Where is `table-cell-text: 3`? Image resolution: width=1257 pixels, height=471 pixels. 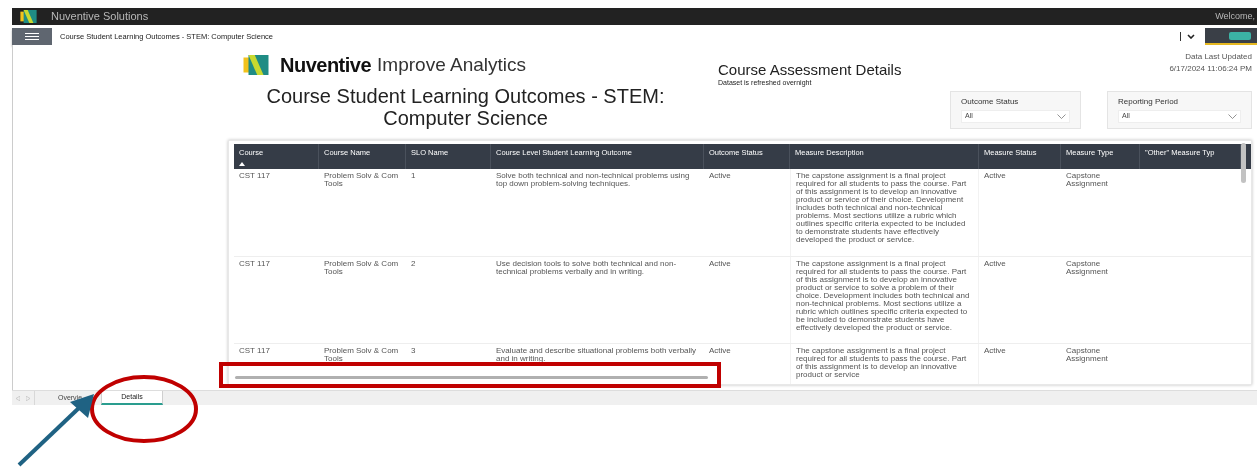
table-cell-text: 3 is located at coordinates (414, 351).